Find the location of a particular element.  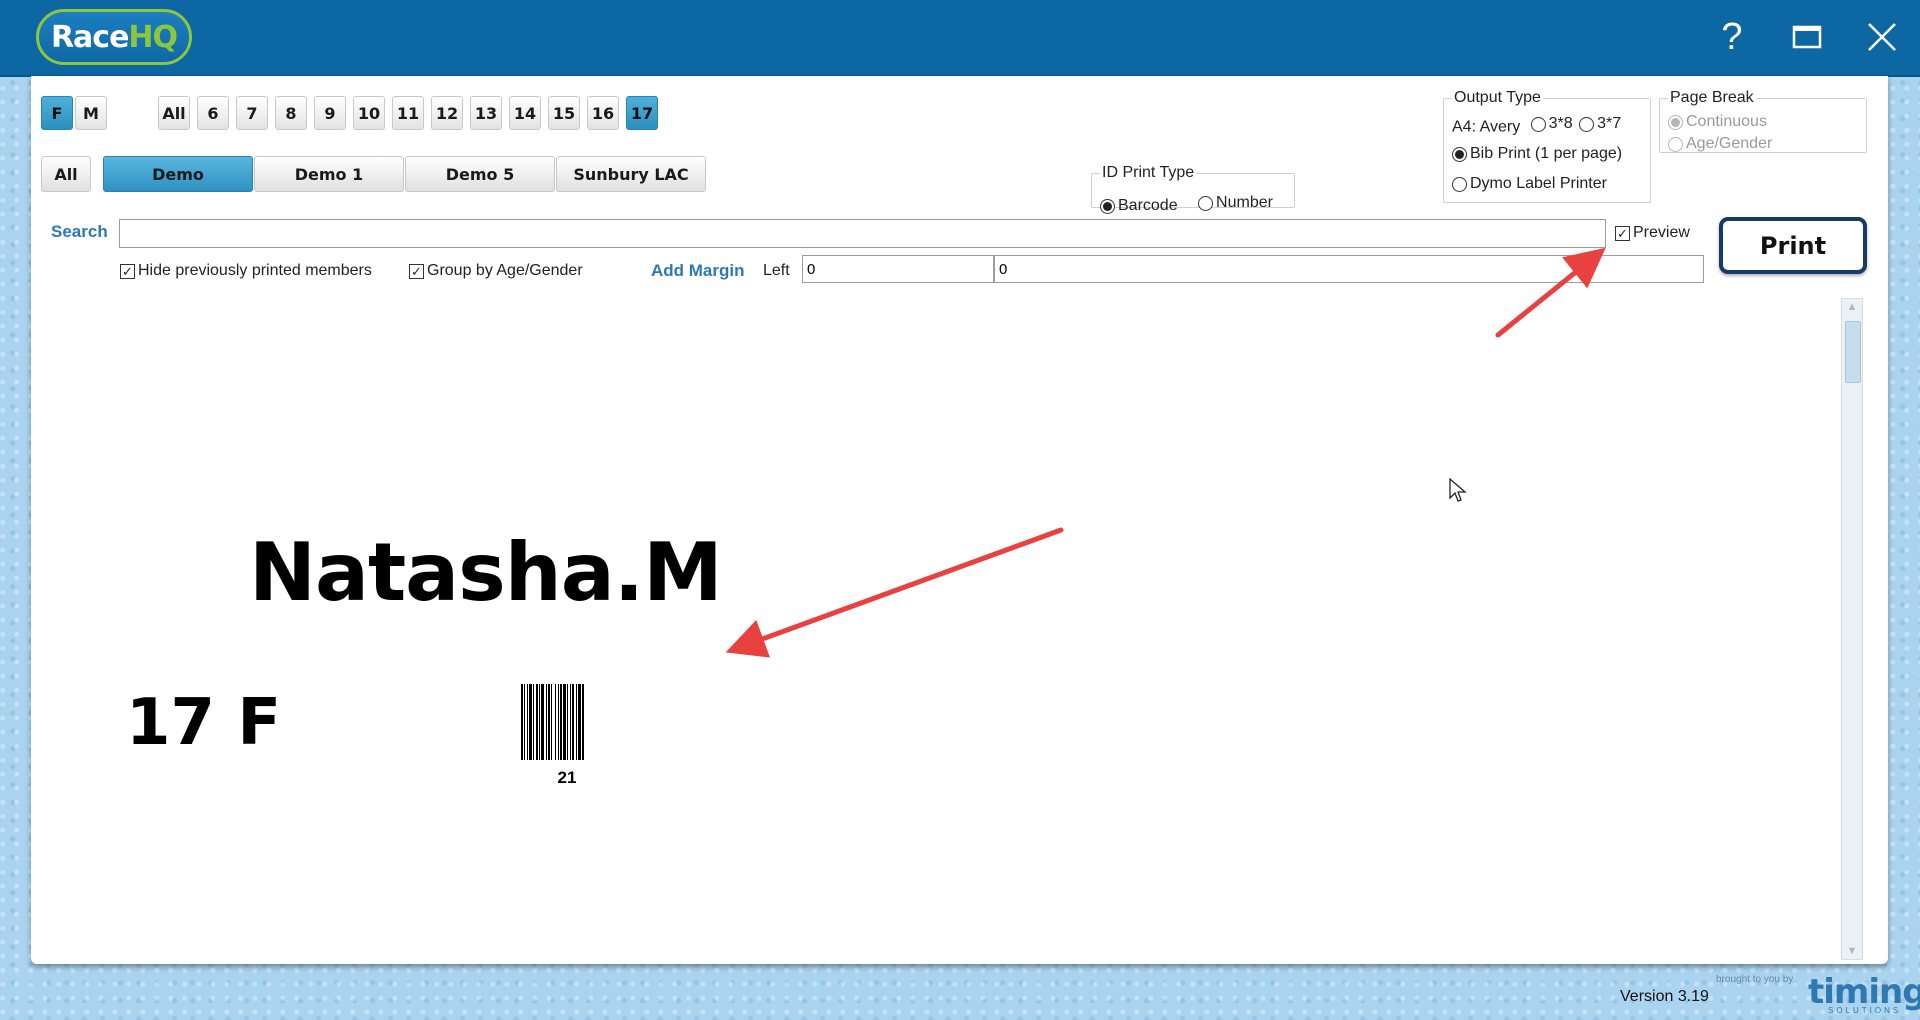

arrow-to-preview is located at coordinates (1550, 292).